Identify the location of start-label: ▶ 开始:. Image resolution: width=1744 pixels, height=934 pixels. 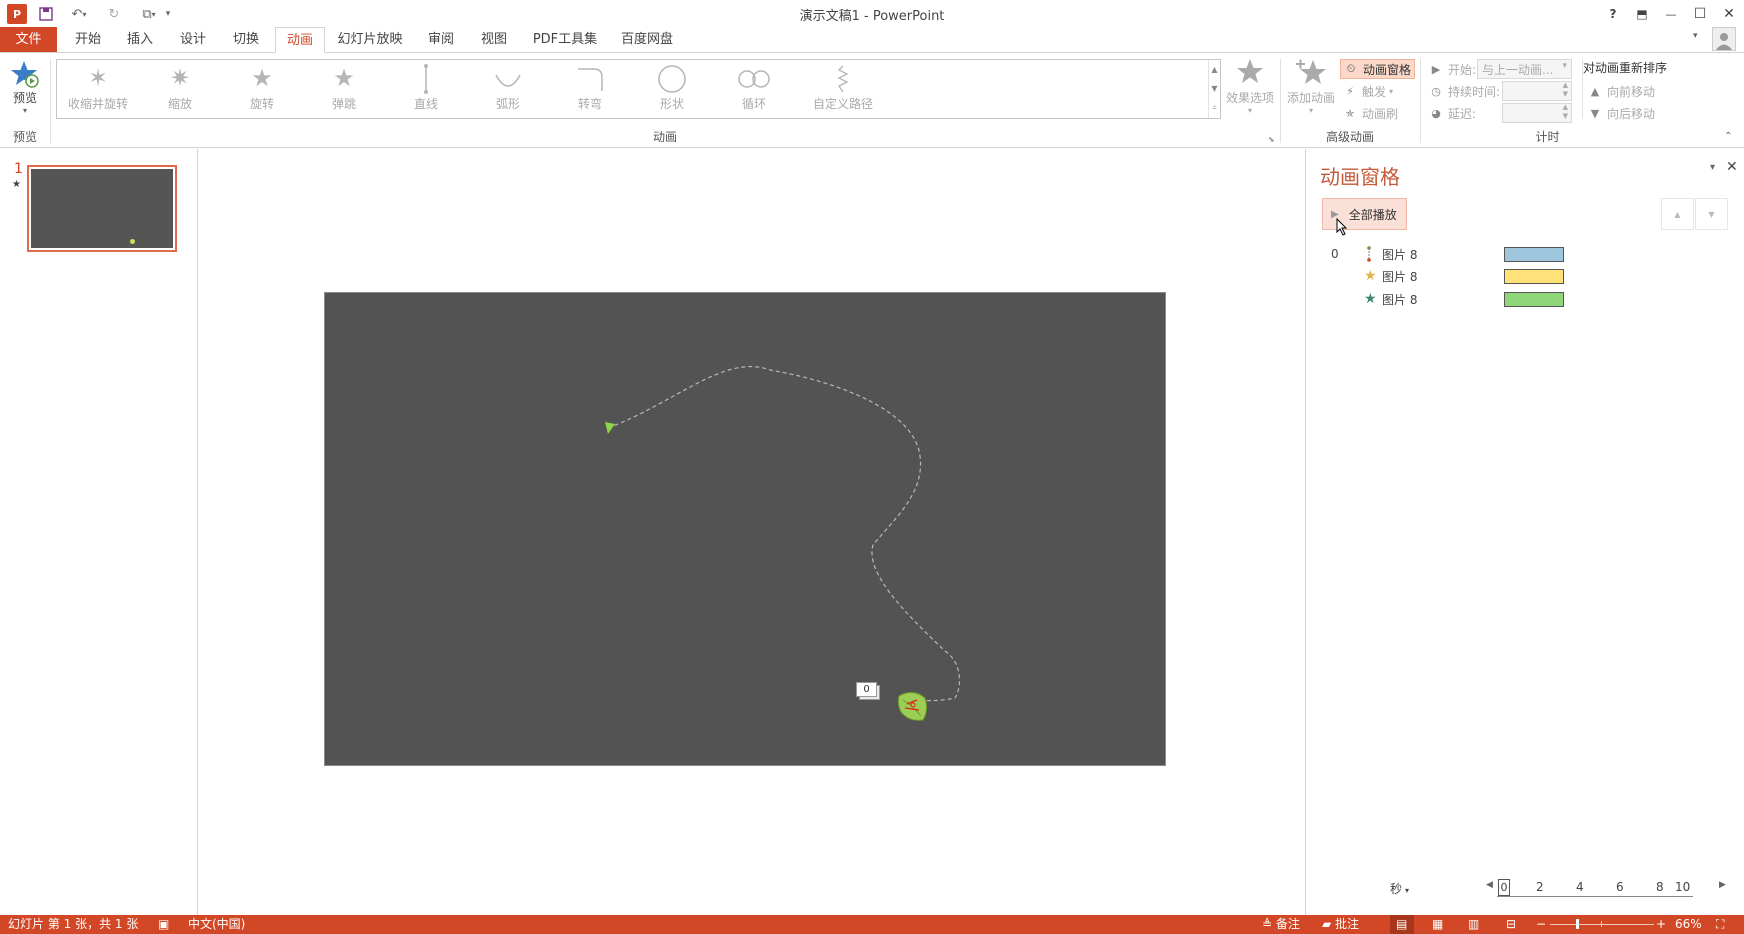
(1452, 69).